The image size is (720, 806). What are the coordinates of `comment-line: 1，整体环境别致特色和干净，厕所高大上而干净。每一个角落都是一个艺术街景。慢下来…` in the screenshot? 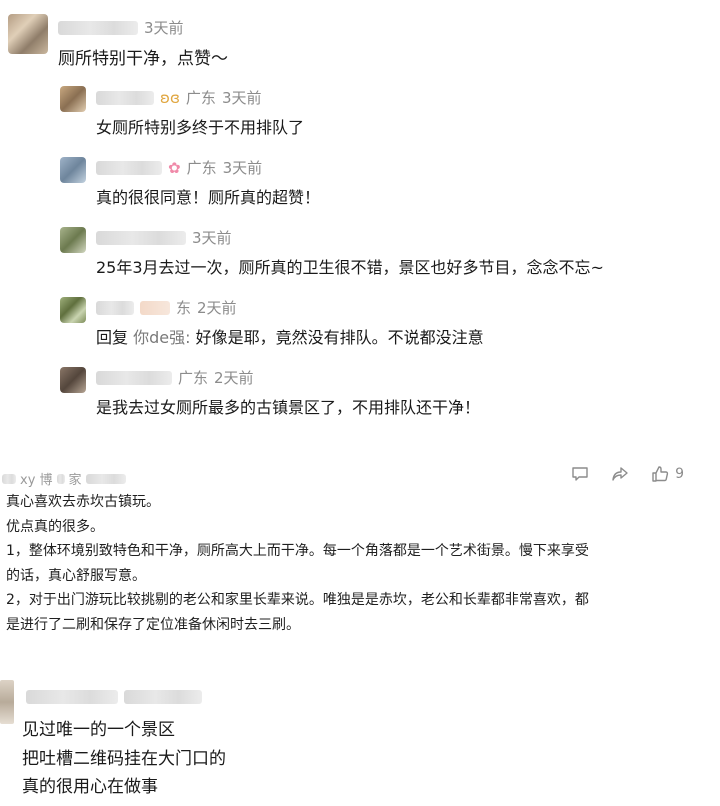 It's located at (297, 551).